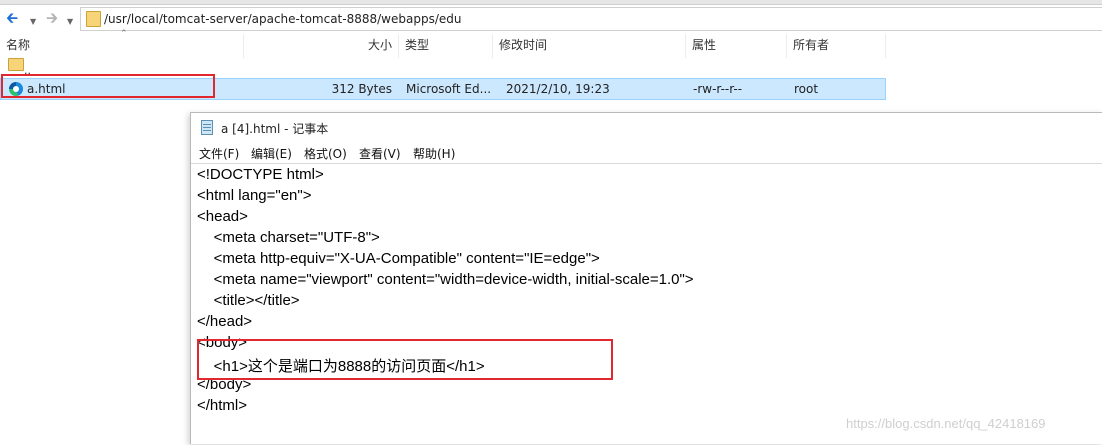 Image resolution: width=1102 pixels, height=445 pixels. What do you see at coordinates (207, 127) in the screenshot?
I see `notepad-icon` at bounding box center [207, 127].